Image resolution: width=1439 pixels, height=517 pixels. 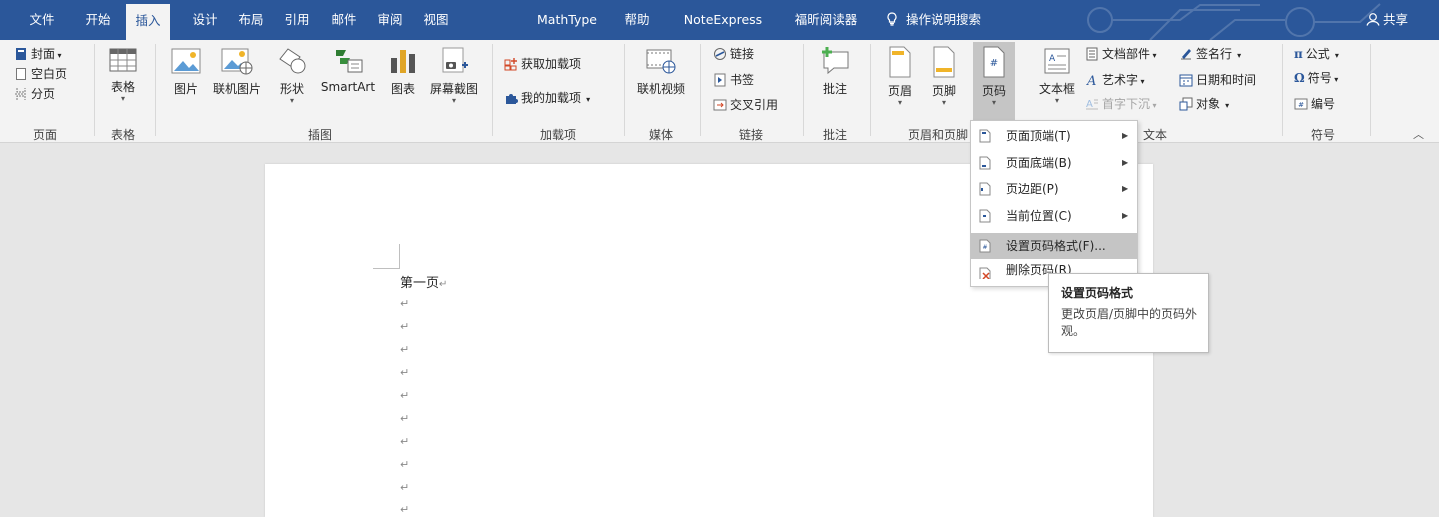 I want to click on tab-view: 视图, so click(x=436, y=20).